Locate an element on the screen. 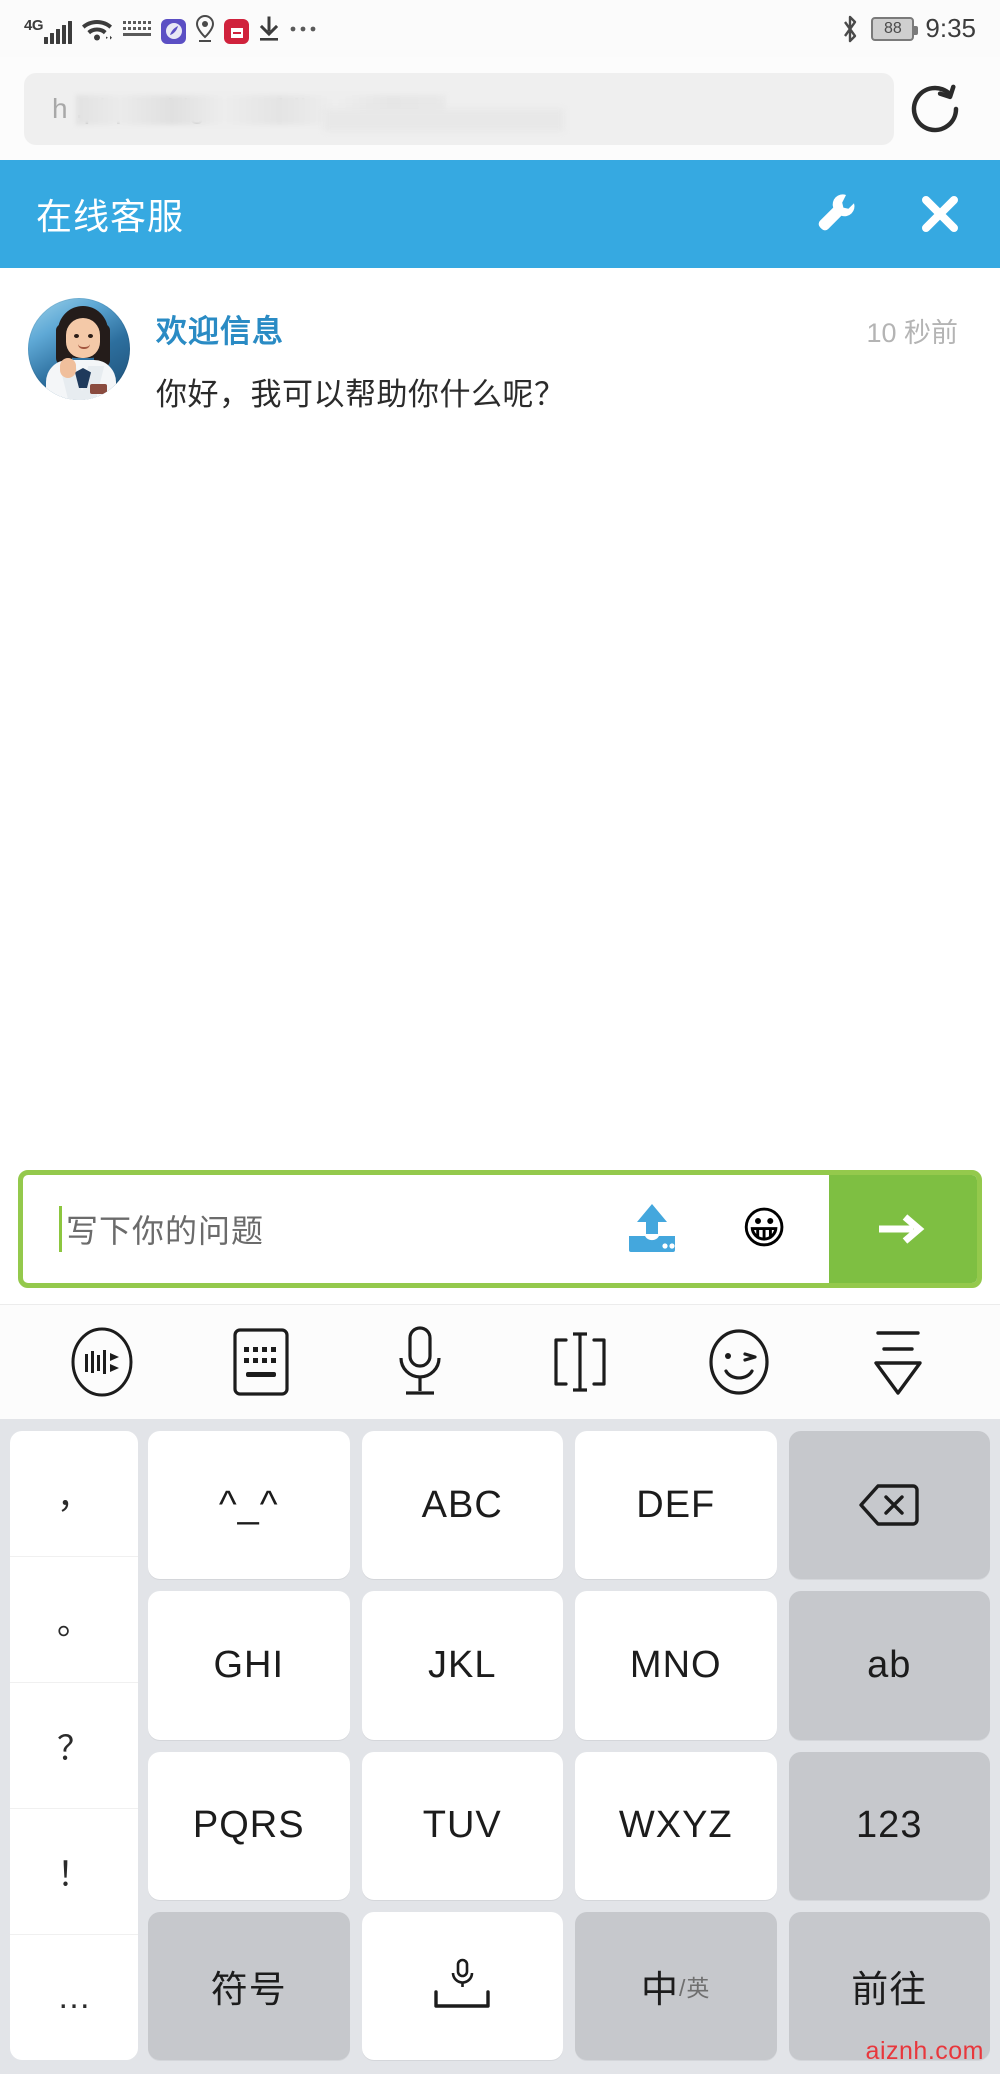  send-arrow-icon is located at coordinates (902, 1229).